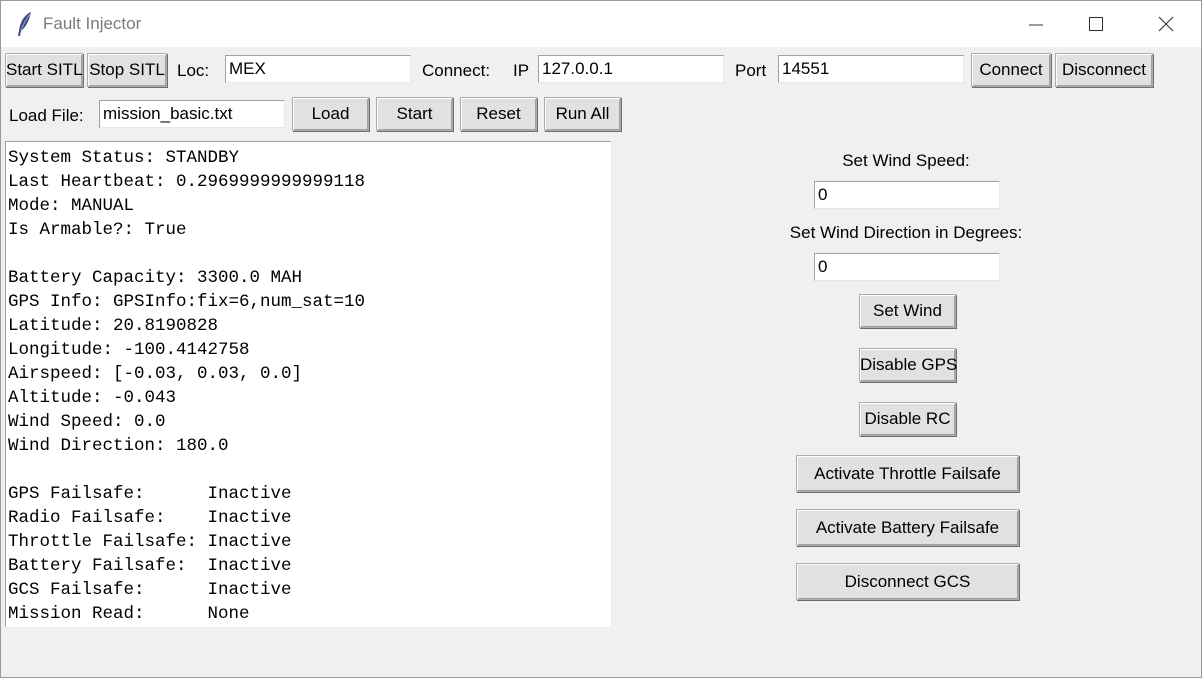 The height and width of the screenshot is (678, 1202). I want to click on feather-icon, so click(25, 24).